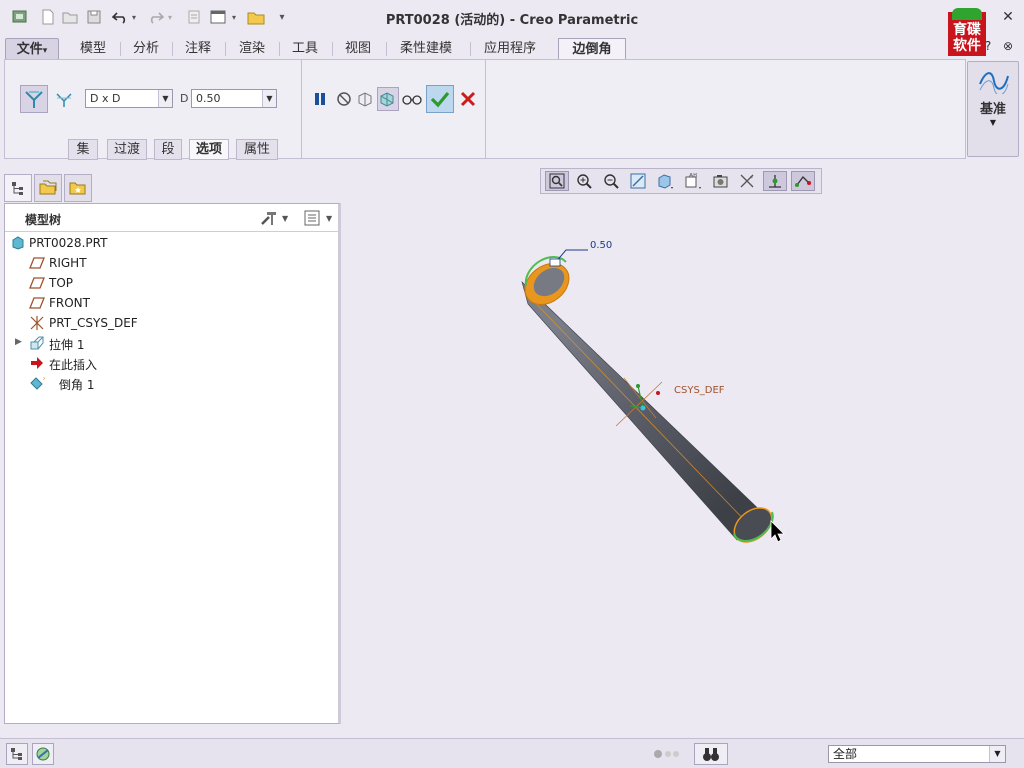  I want to click on accept-button, so click(440, 99).